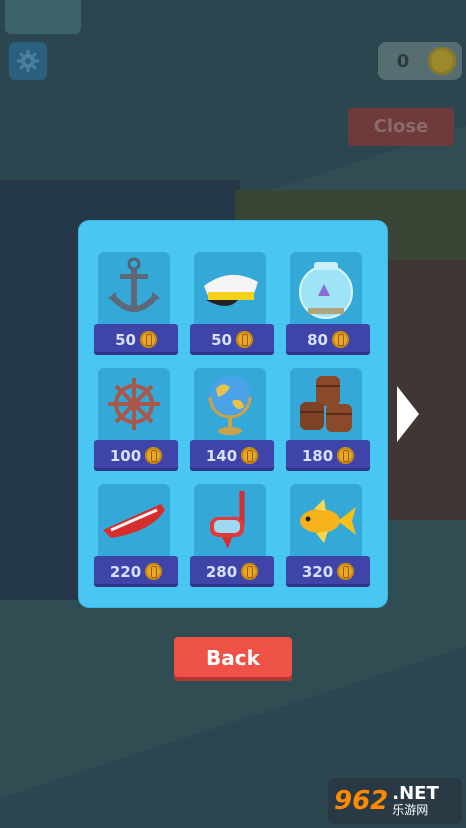  I want to click on price-tag: 140, so click(232, 455).